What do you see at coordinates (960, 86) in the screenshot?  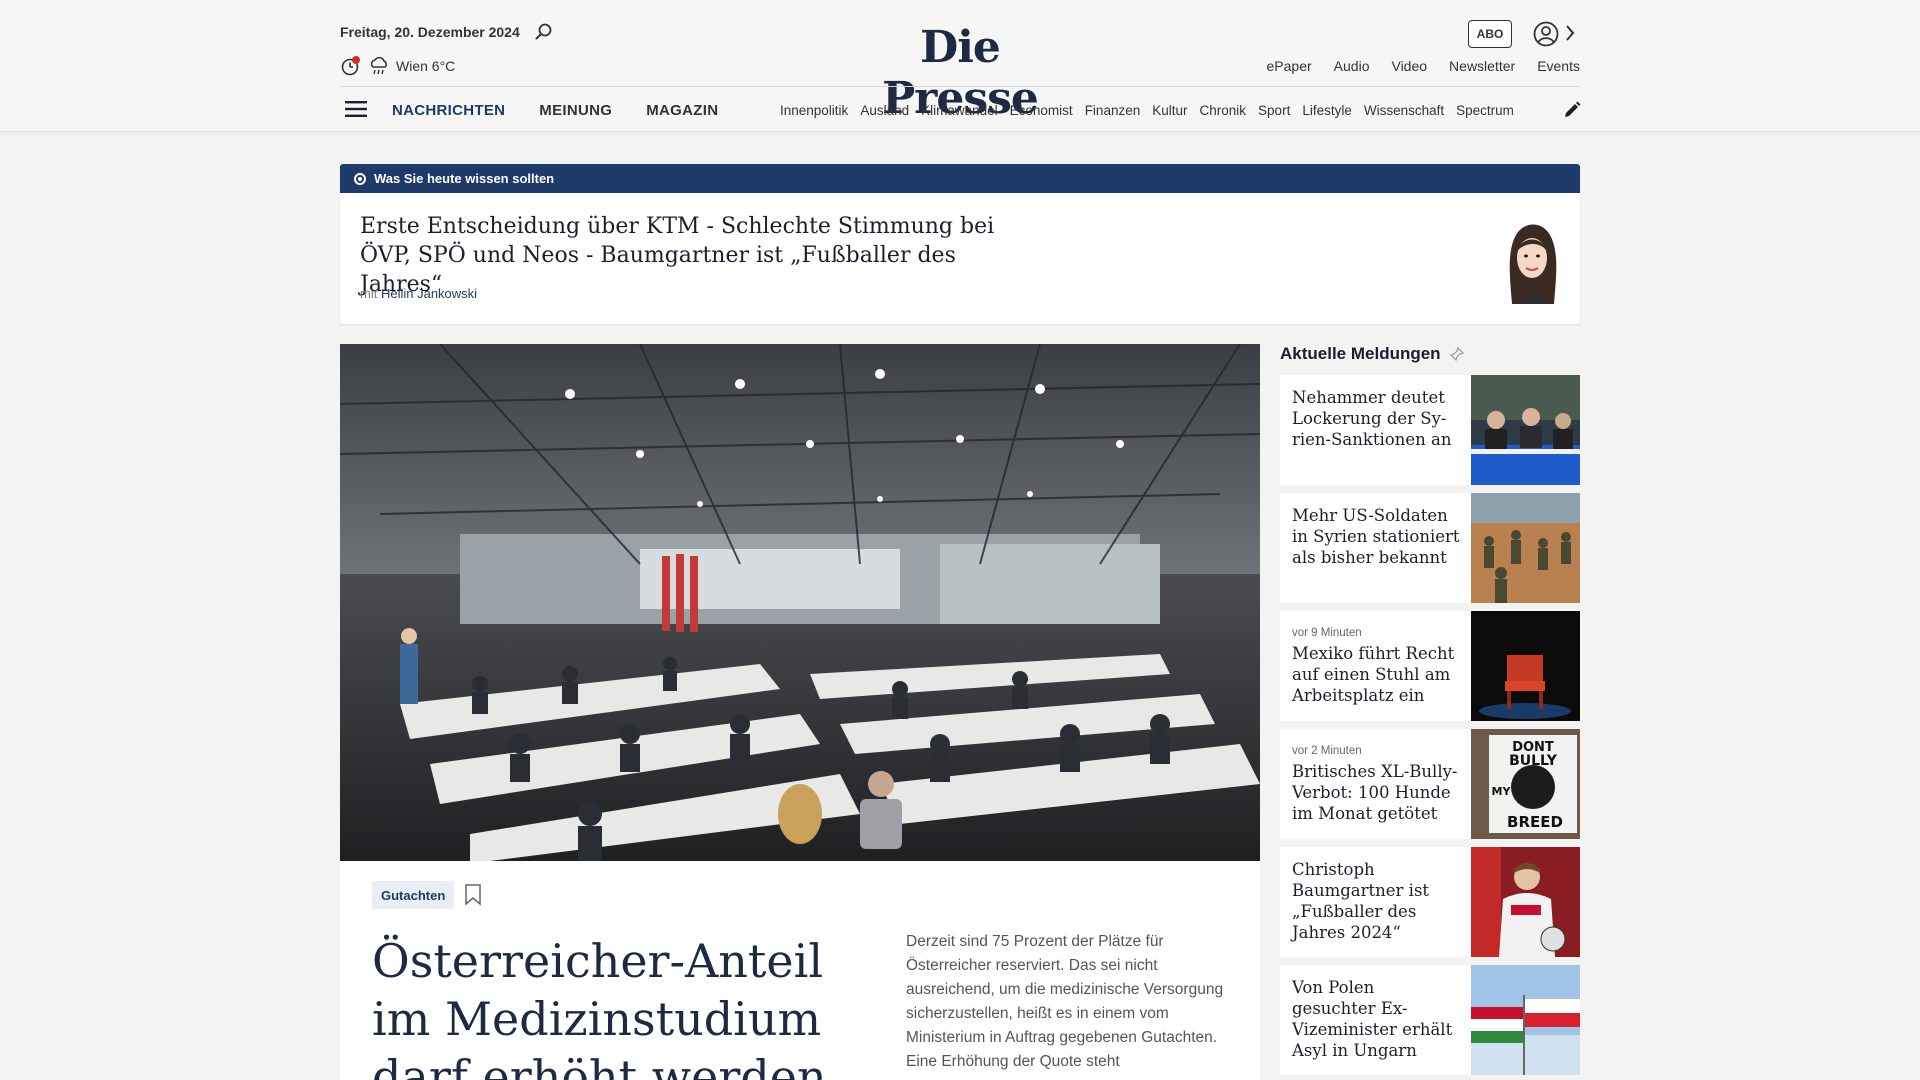 I see `nav-divider` at bounding box center [960, 86].